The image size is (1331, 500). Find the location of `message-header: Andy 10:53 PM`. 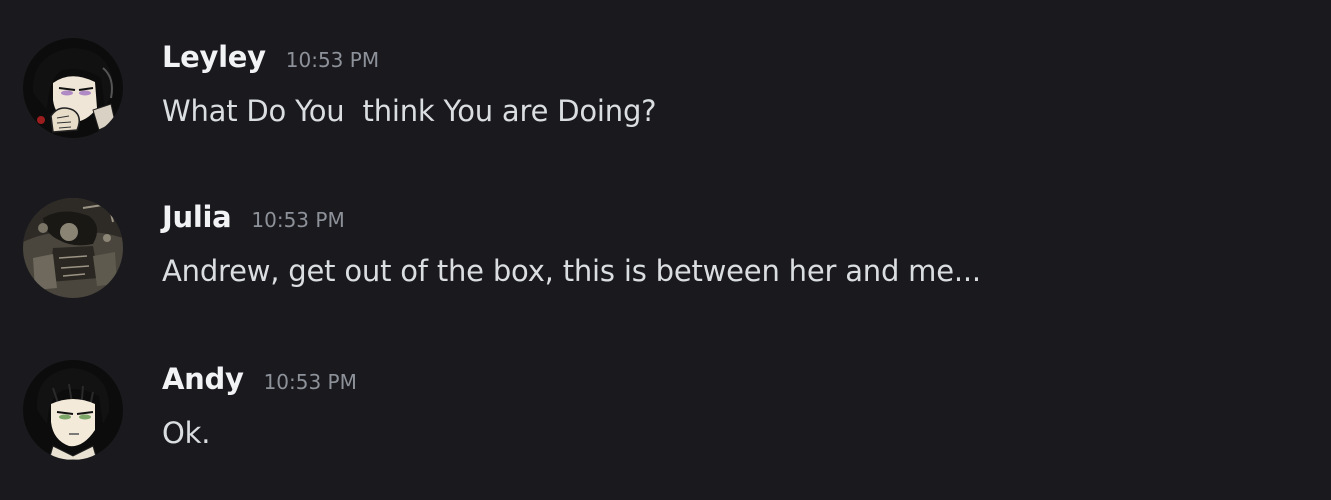

message-header: Andy 10:53 PM is located at coordinates (259, 383).